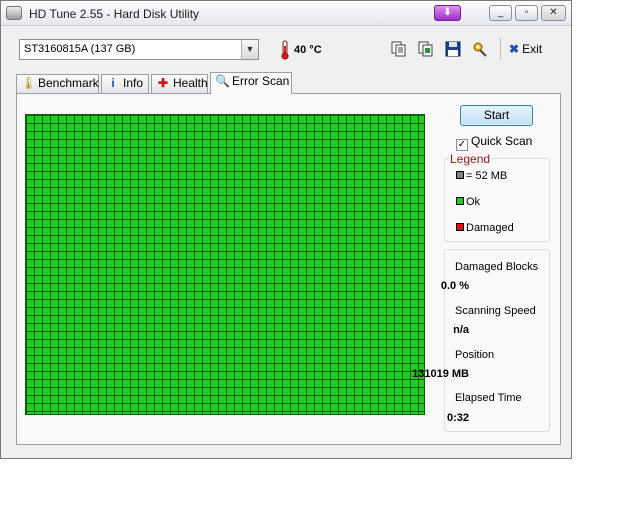 The image size is (640, 512). I want to click on position-value: 131019 MB, so click(440, 374).